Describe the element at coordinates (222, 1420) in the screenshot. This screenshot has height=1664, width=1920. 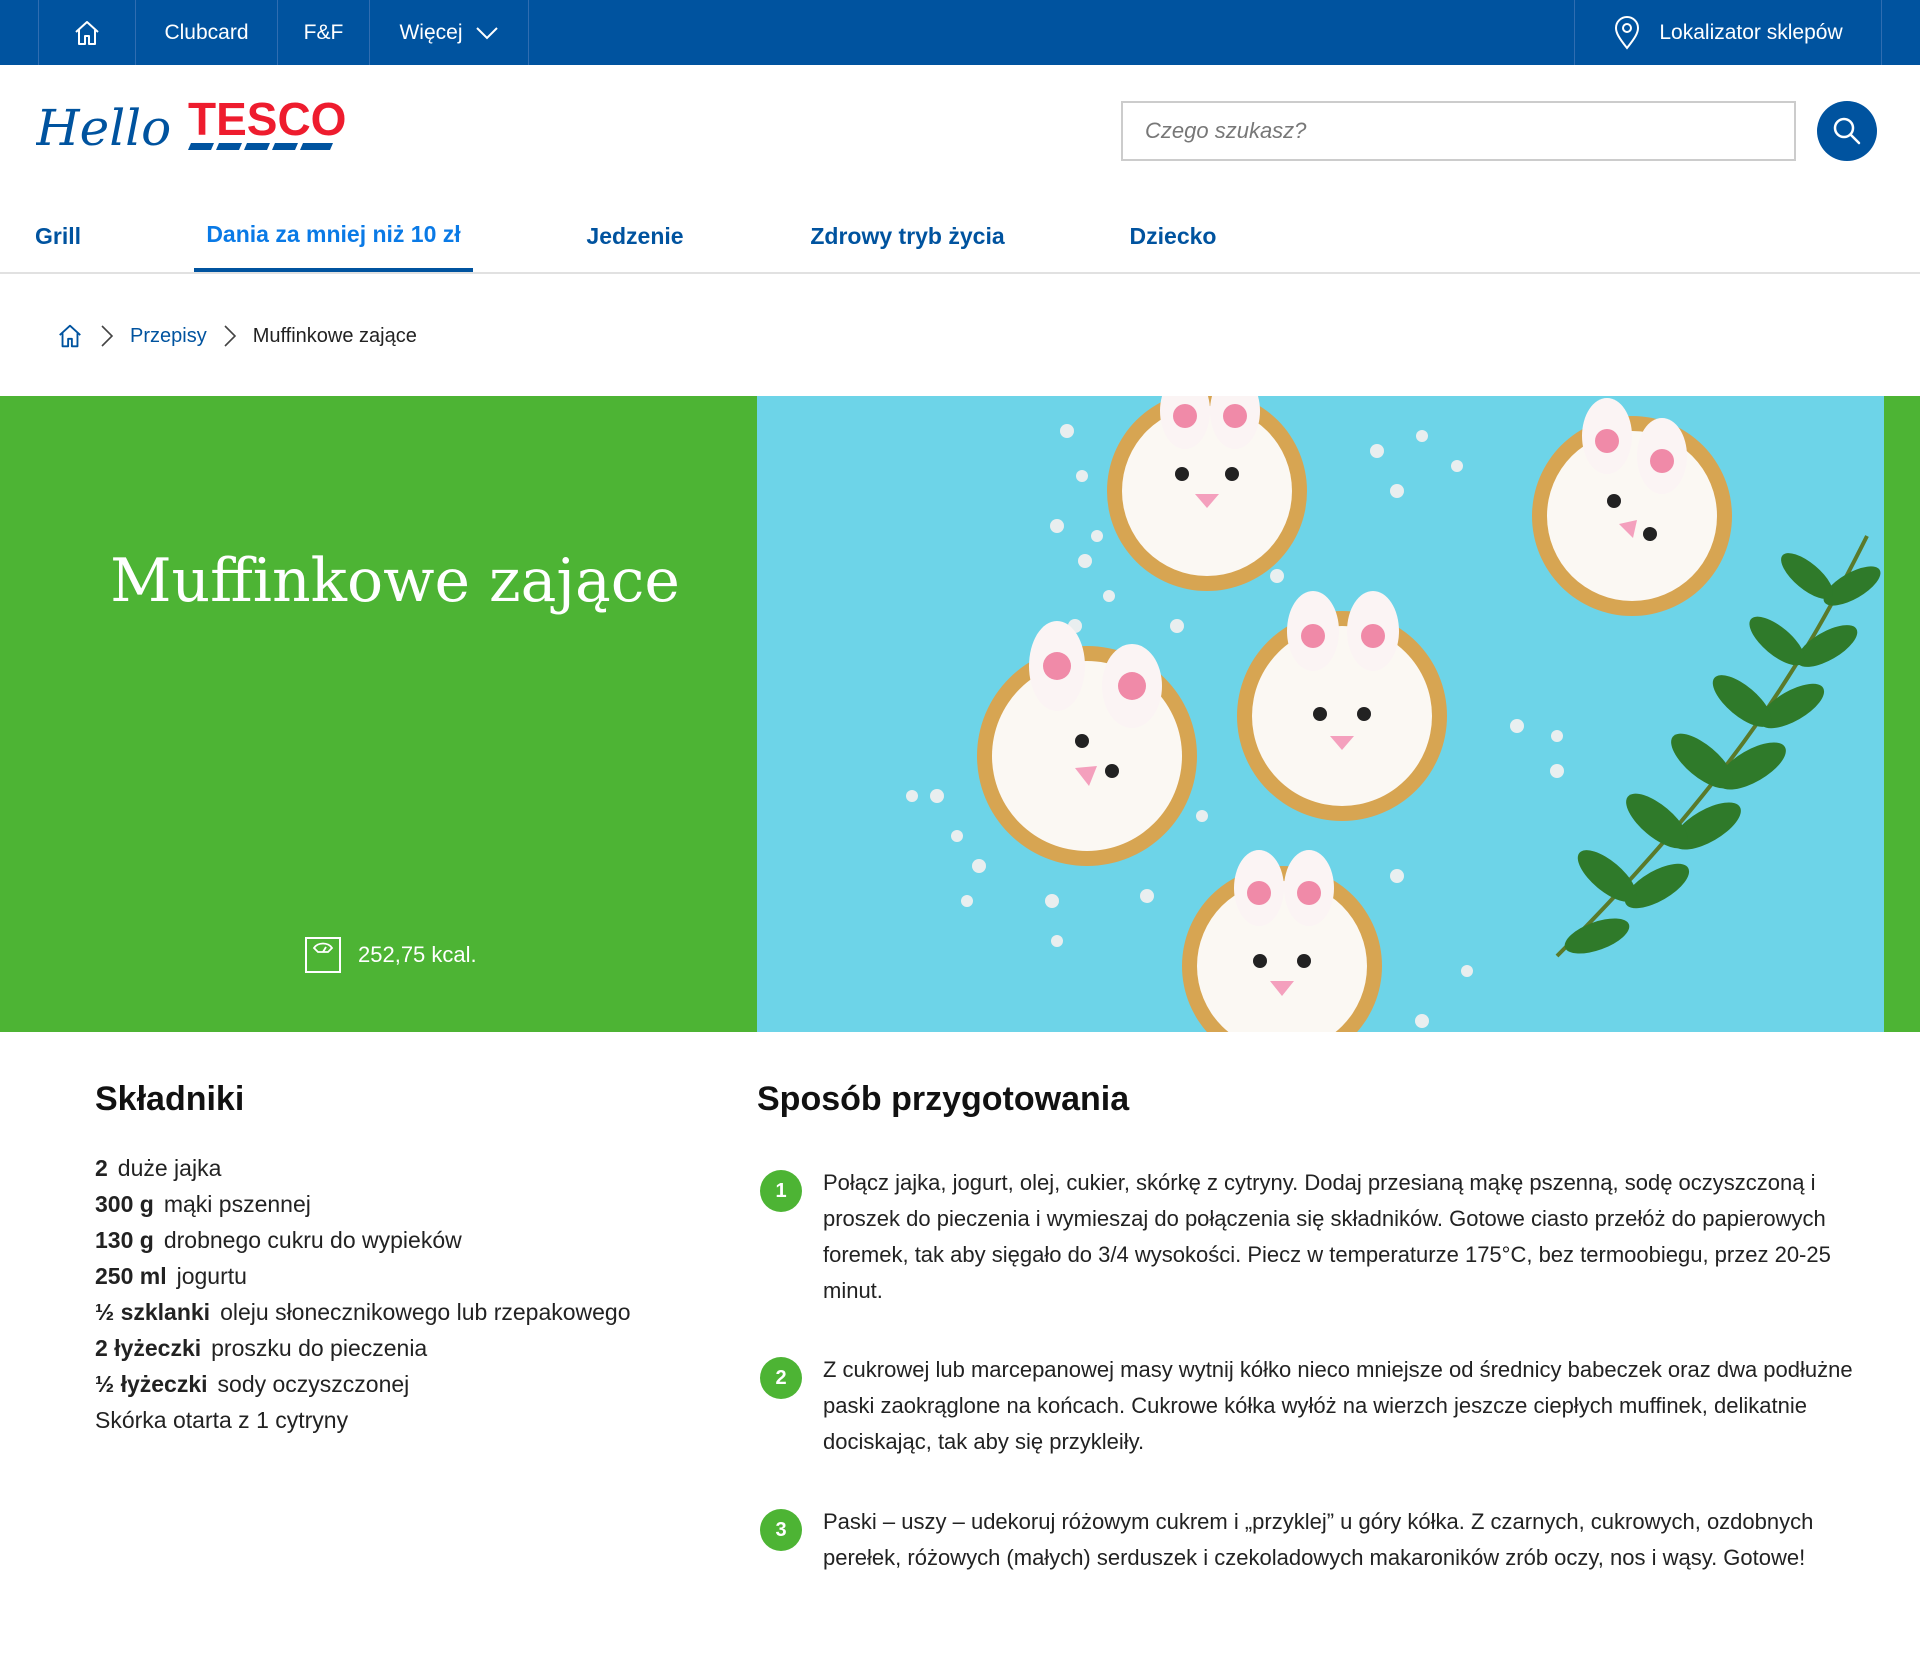
I see `ingredient-name: Skórka otarta z 1 cytryny` at that location.